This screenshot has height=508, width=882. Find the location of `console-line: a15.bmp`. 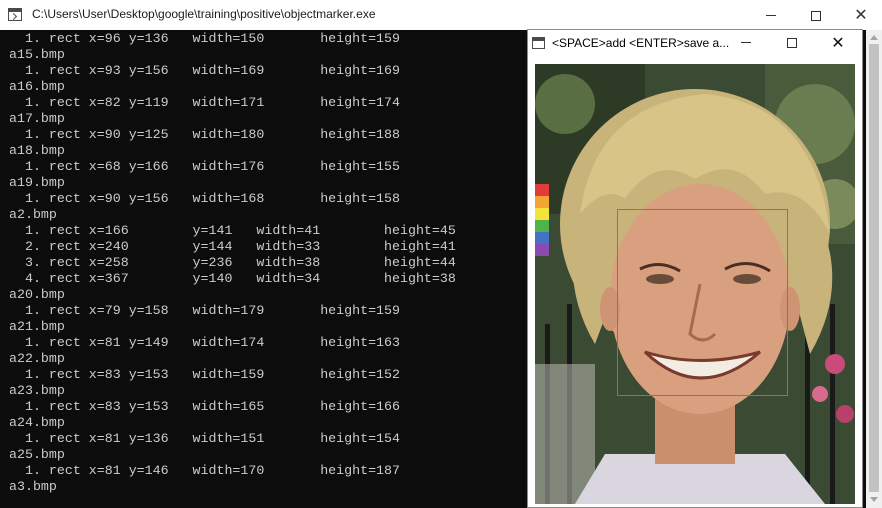

console-line: a15.bmp is located at coordinates (37, 54).